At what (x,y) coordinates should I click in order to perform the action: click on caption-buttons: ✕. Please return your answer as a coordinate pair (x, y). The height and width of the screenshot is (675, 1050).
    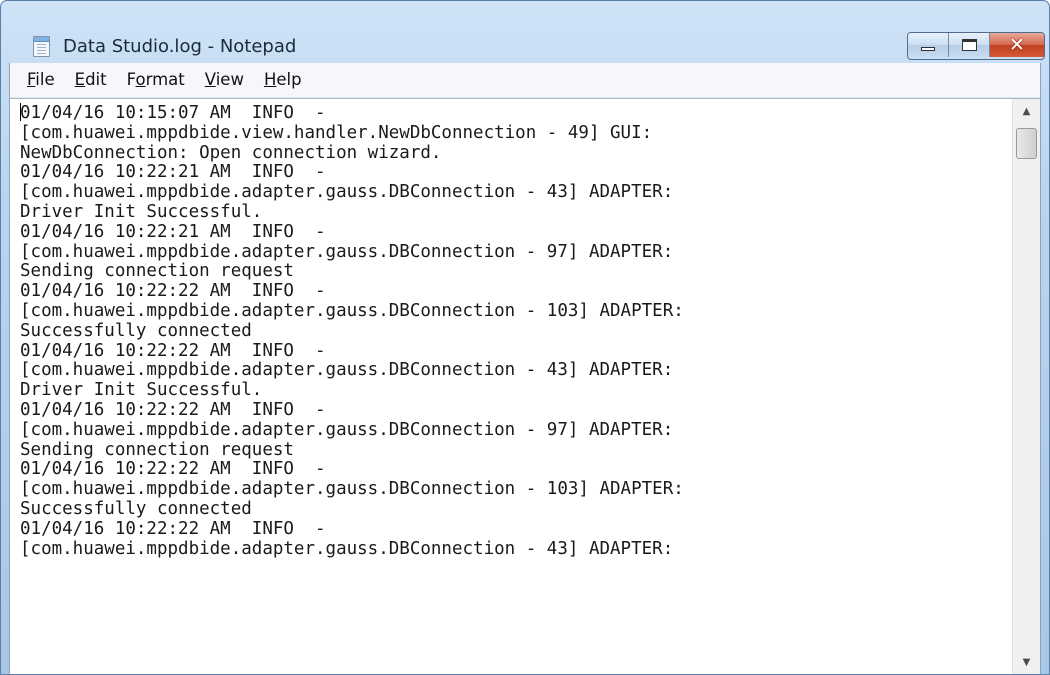
    Looking at the image, I should click on (976, 46).